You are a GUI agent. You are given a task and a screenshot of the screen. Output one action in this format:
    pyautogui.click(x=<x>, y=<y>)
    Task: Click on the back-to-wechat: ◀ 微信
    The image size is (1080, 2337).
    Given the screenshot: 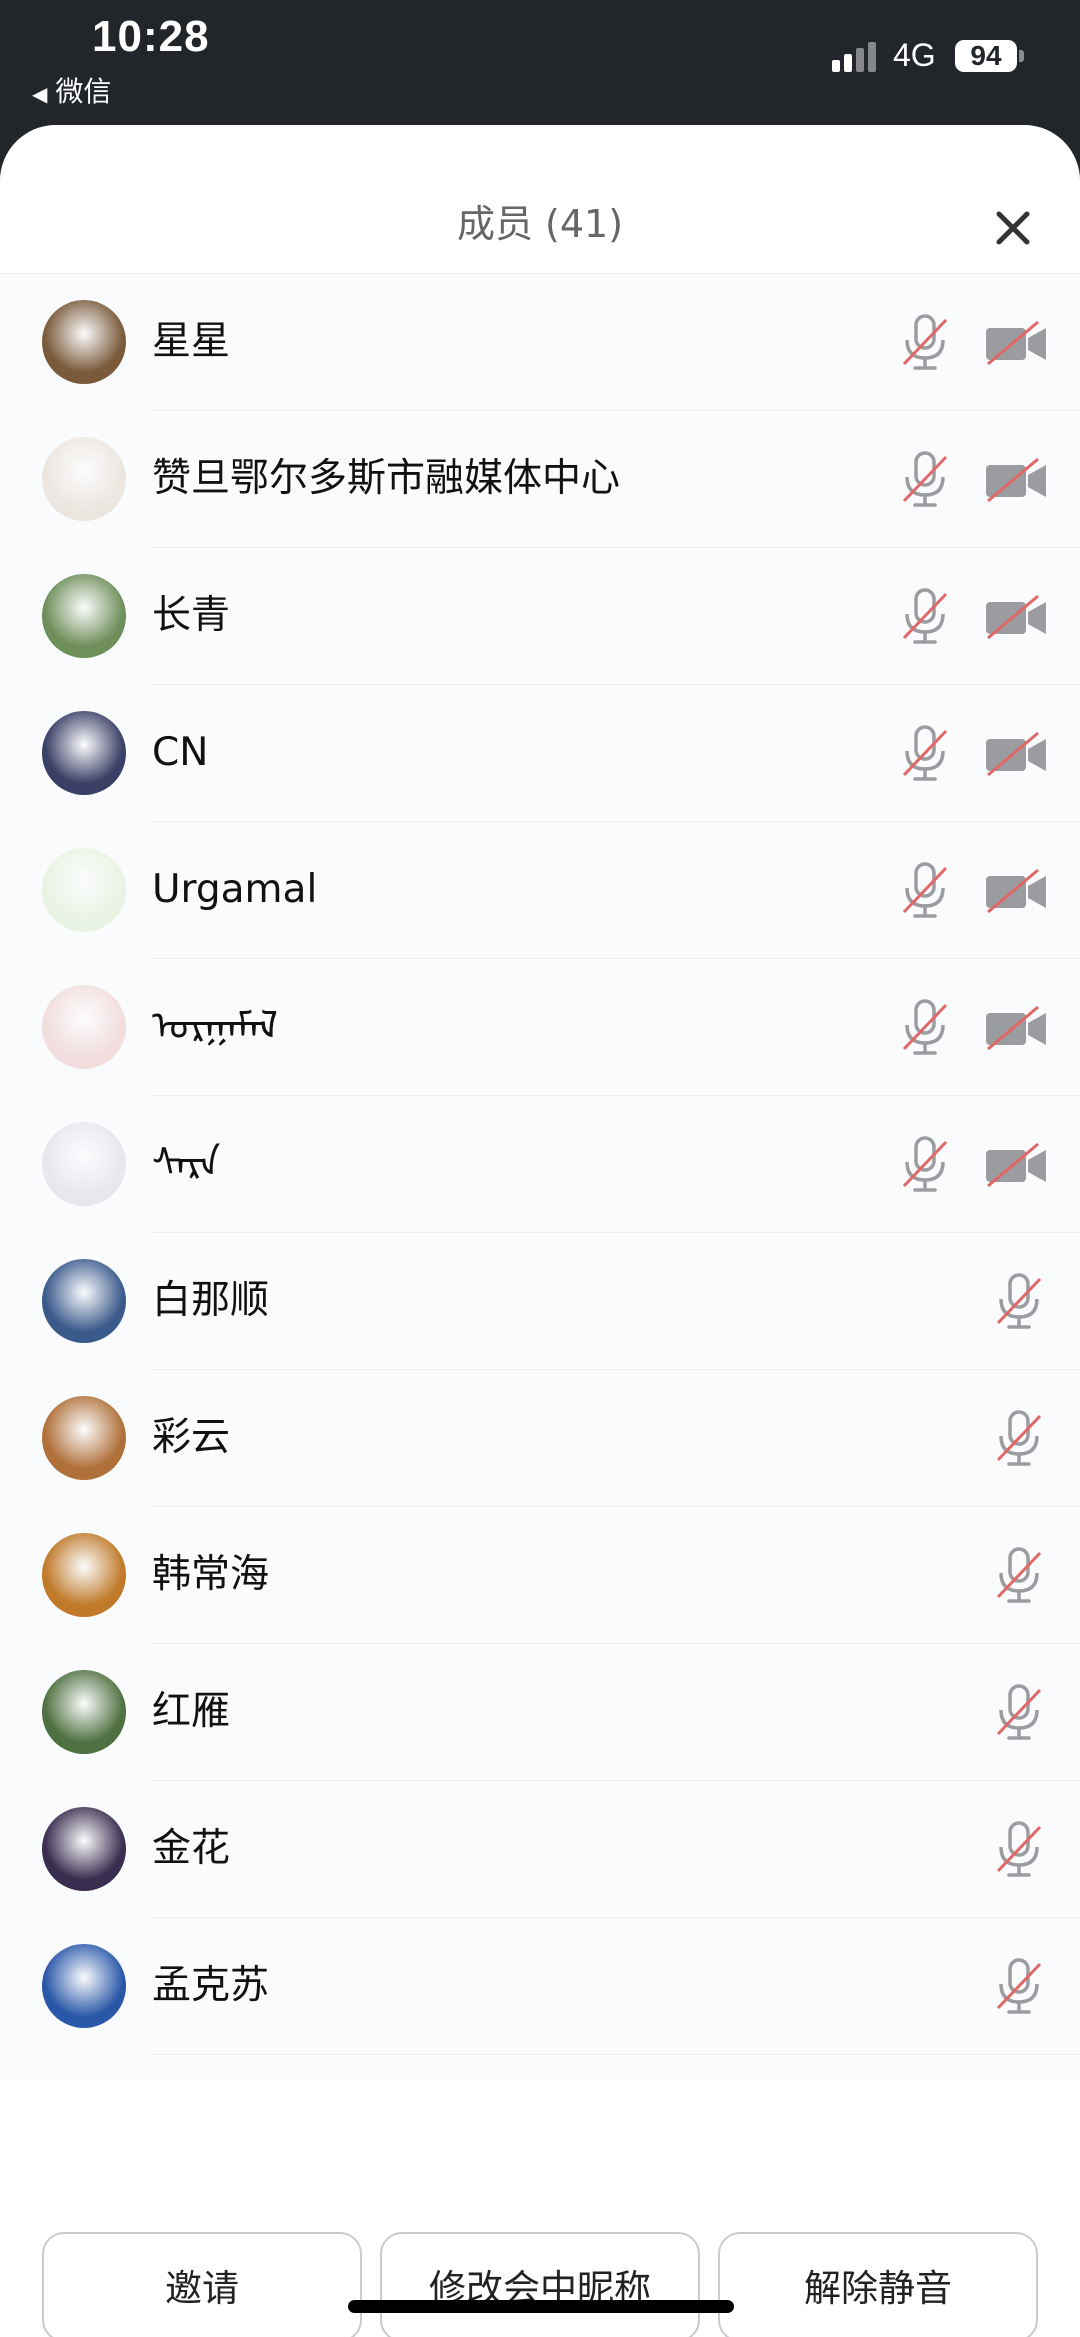 What is the action you would take?
    pyautogui.click(x=71, y=90)
    